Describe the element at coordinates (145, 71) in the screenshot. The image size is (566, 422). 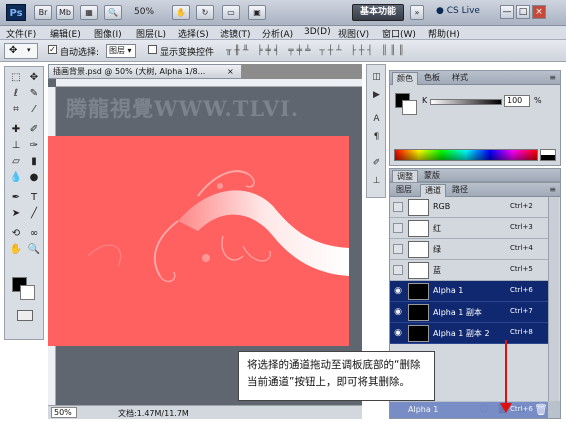
I see `document-tab: 插画背景.psd @ 50% (大树, Alpha 1/8... ×` at that location.